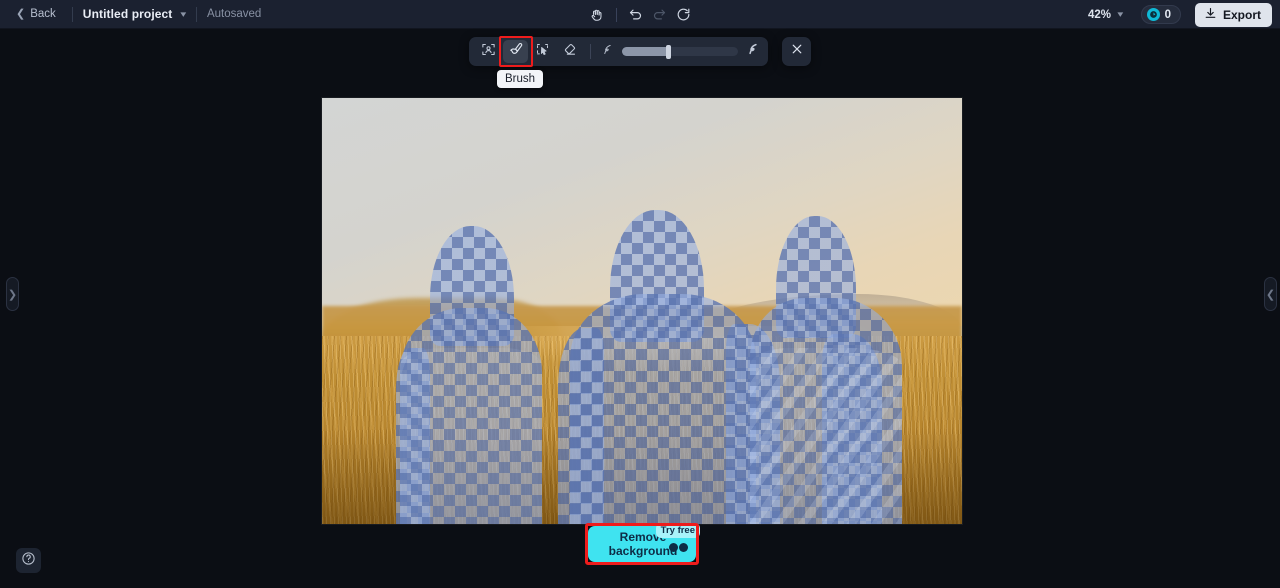 This screenshot has width=1280, height=588. I want to click on question-circle-icon, so click(28, 561).